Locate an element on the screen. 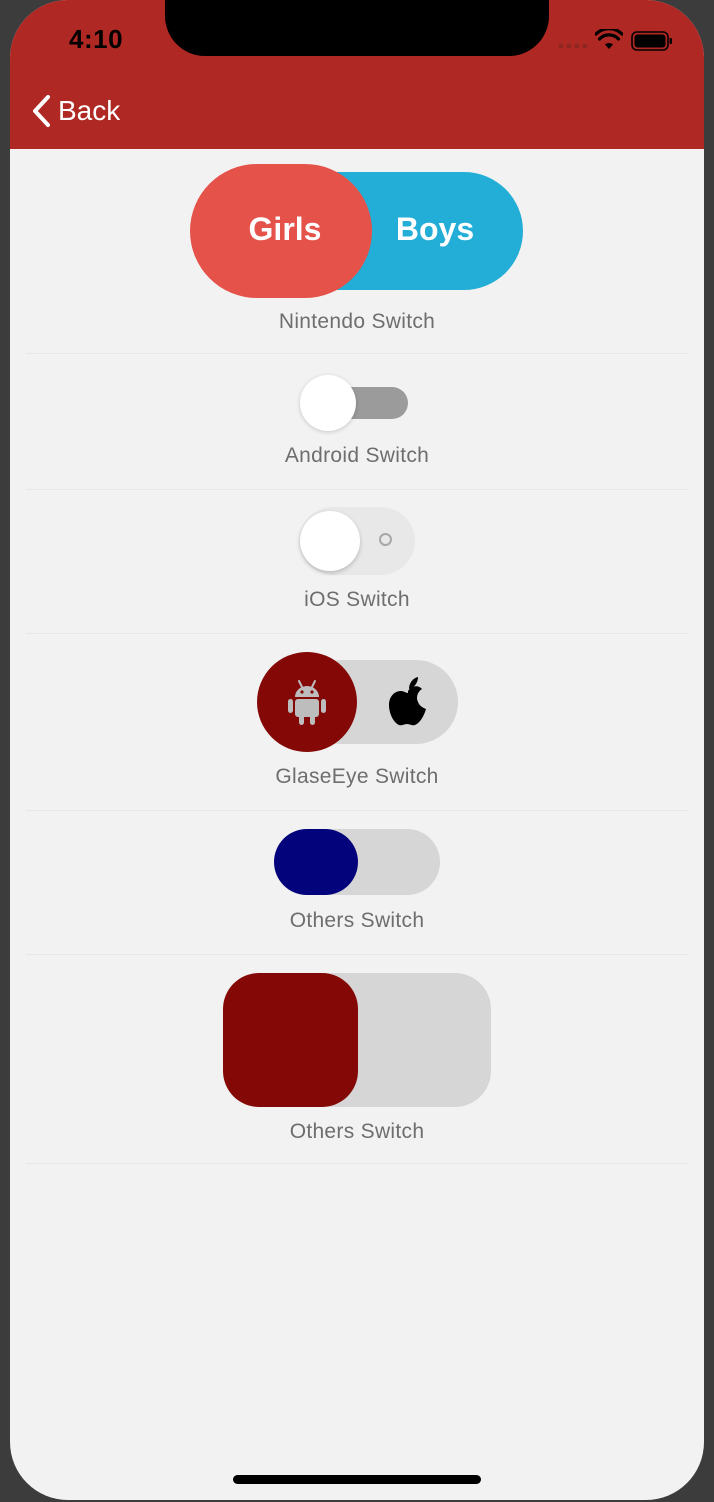  android-switch-knob is located at coordinates (328, 403).